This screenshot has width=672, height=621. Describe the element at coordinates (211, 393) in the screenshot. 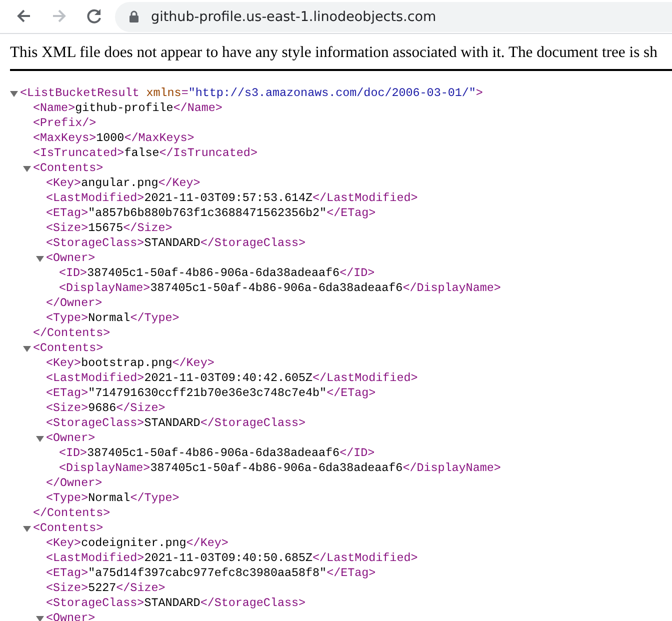

I see `xml-line: <ETag>"714791630ccff21b70e36e3c748c7e4b"</ETag>` at that location.